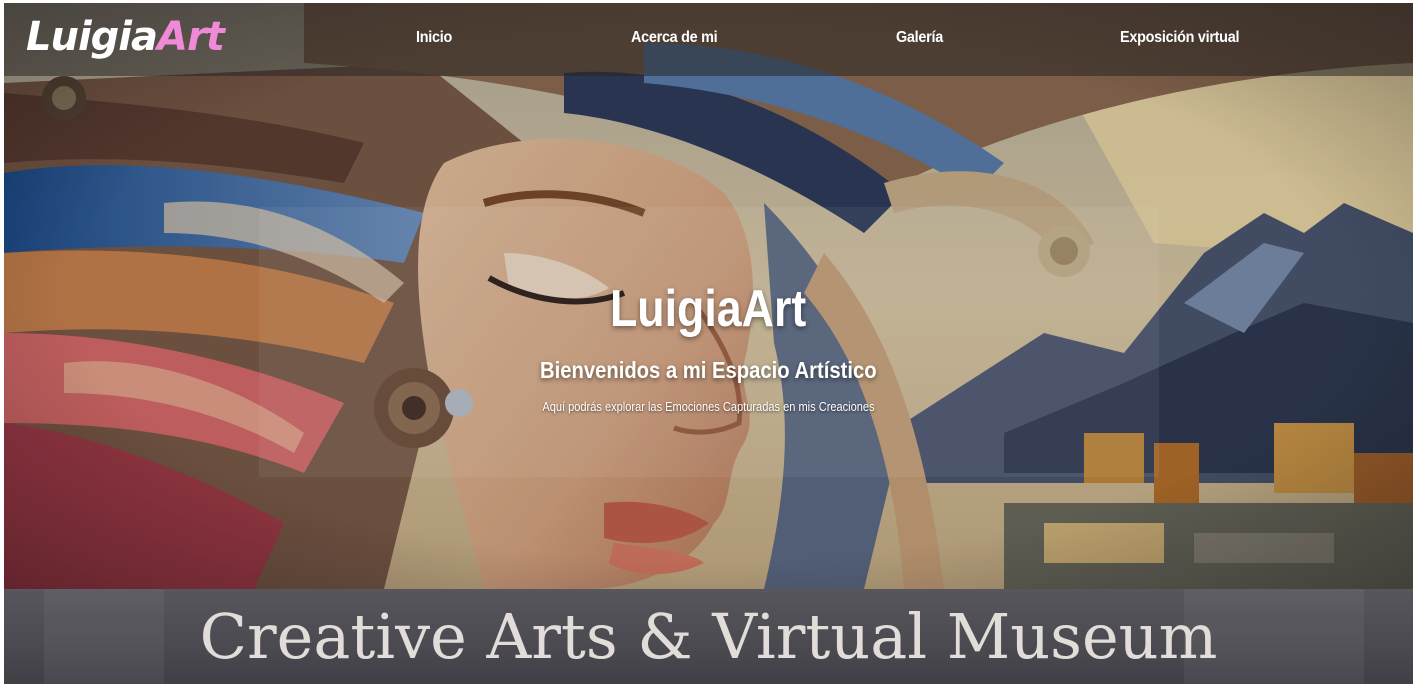  Describe the element at coordinates (674, 38) in the screenshot. I see `nav-link-acerca-de-mi: Acerca de mi` at that location.